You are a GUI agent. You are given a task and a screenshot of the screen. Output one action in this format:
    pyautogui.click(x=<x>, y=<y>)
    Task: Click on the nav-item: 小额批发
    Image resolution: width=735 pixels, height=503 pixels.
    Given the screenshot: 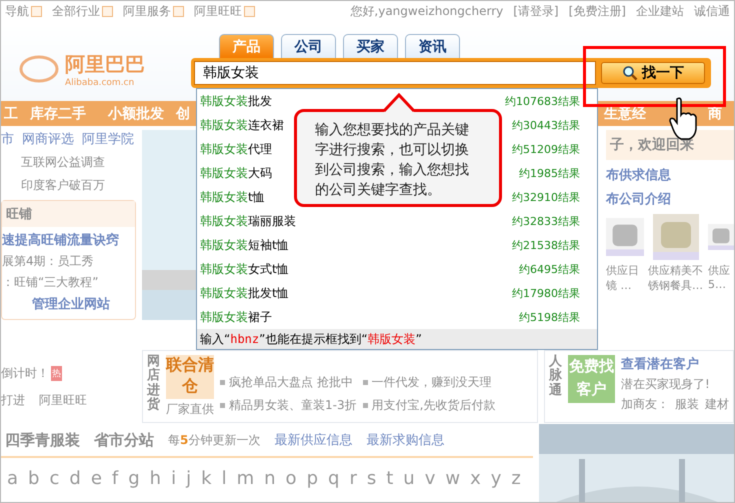 What is the action you would take?
    pyautogui.click(x=136, y=113)
    